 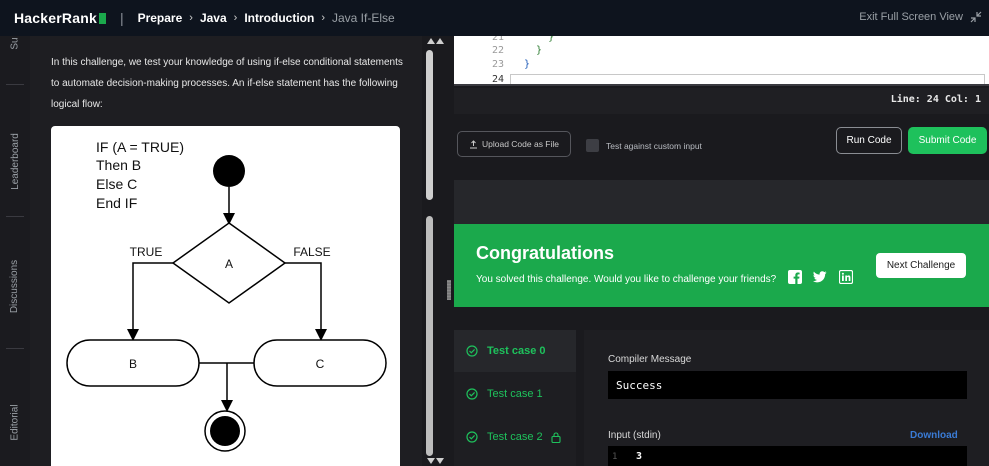 What do you see at coordinates (545, 253) in the screenshot?
I see `congrats-title: Congratulations` at bounding box center [545, 253].